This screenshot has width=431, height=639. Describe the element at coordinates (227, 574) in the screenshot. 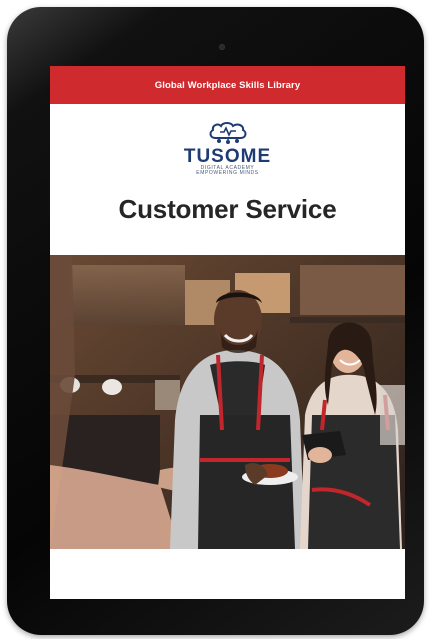

I see `cover-footer` at that location.